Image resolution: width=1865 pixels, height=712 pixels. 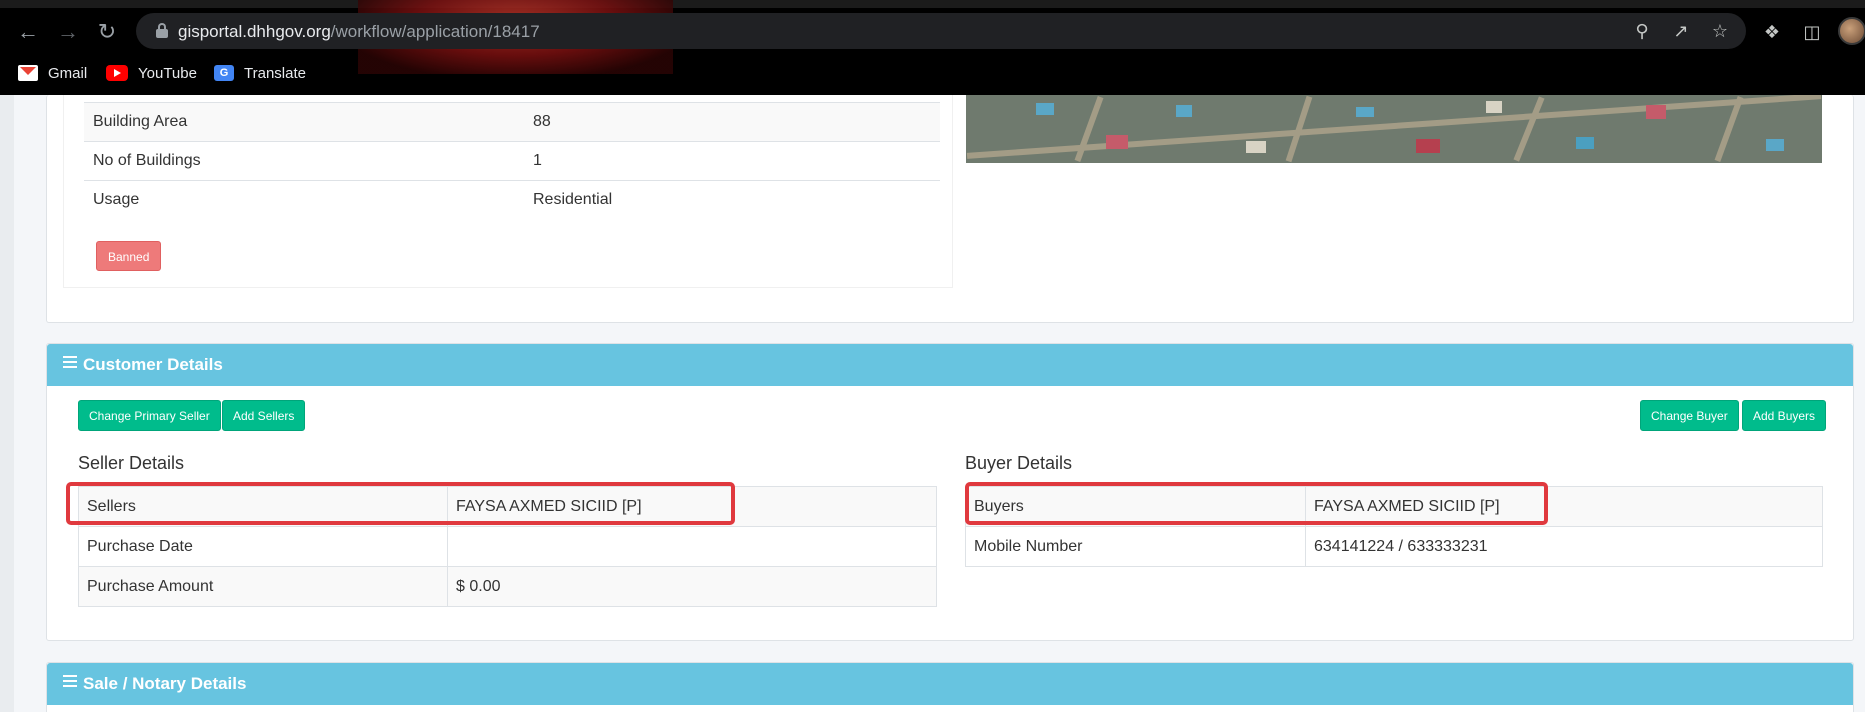 What do you see at coordinates (117, 73) in the screenshot?
I see `youtube-icon` at bounding box center [117, 73].